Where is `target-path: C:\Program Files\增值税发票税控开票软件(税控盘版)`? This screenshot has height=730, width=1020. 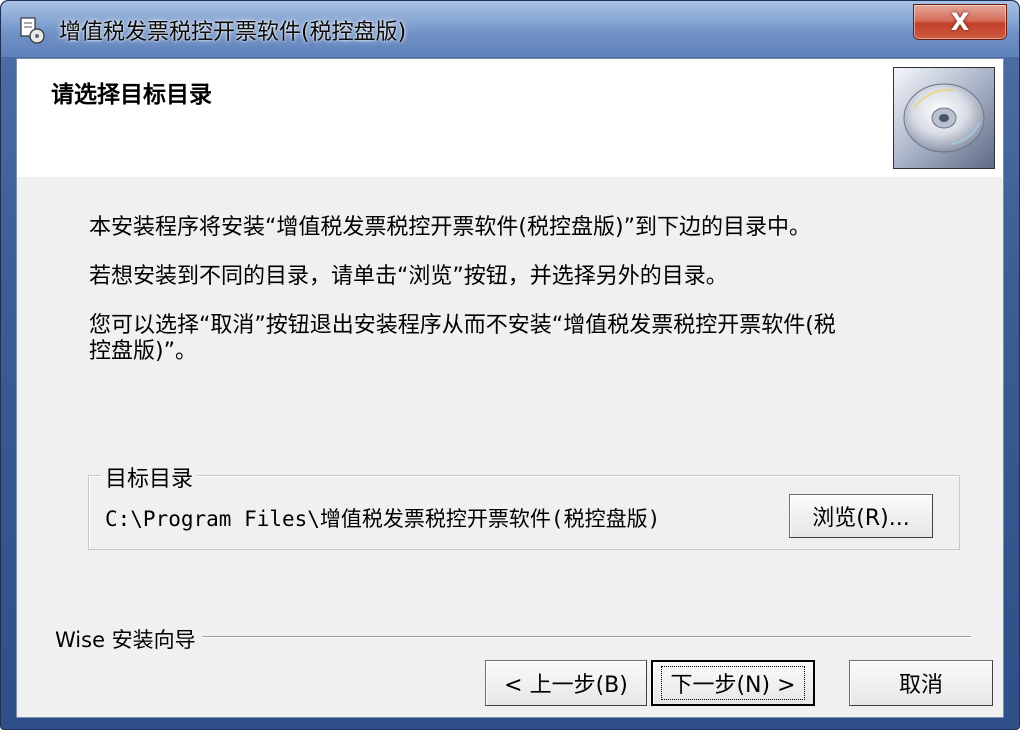 target-path: C:\Program Files\增值税发票税控开票软件(税控盘版) is located at coordinates (383, 519).